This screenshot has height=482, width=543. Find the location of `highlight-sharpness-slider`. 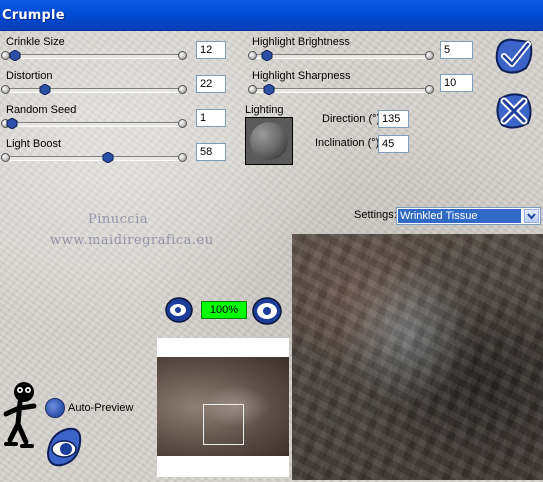

highlight-sharpness-slider is located at coordinates (341, 89).